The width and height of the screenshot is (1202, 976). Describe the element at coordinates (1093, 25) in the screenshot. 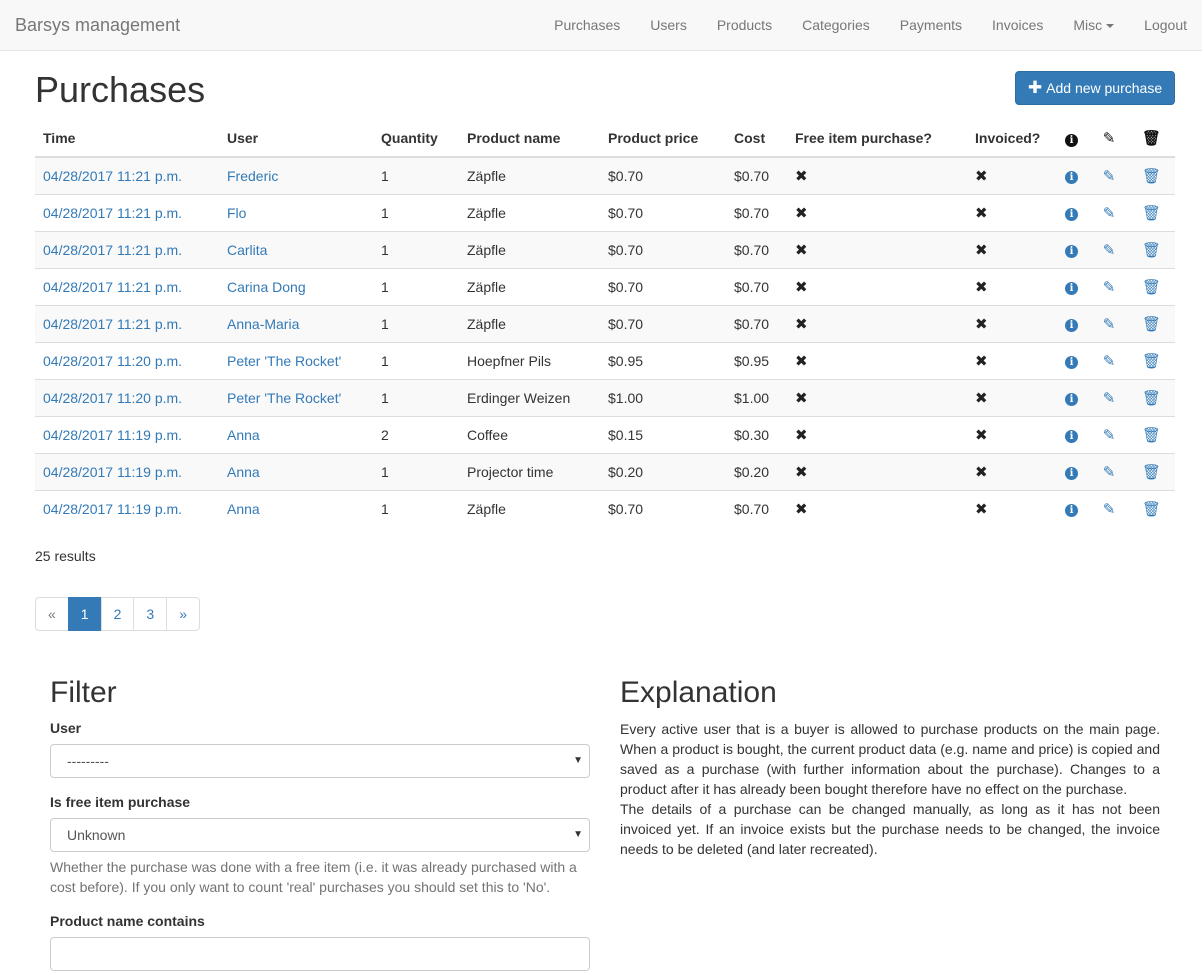

I see `nav-misc-dropdown: Misc` at that location.